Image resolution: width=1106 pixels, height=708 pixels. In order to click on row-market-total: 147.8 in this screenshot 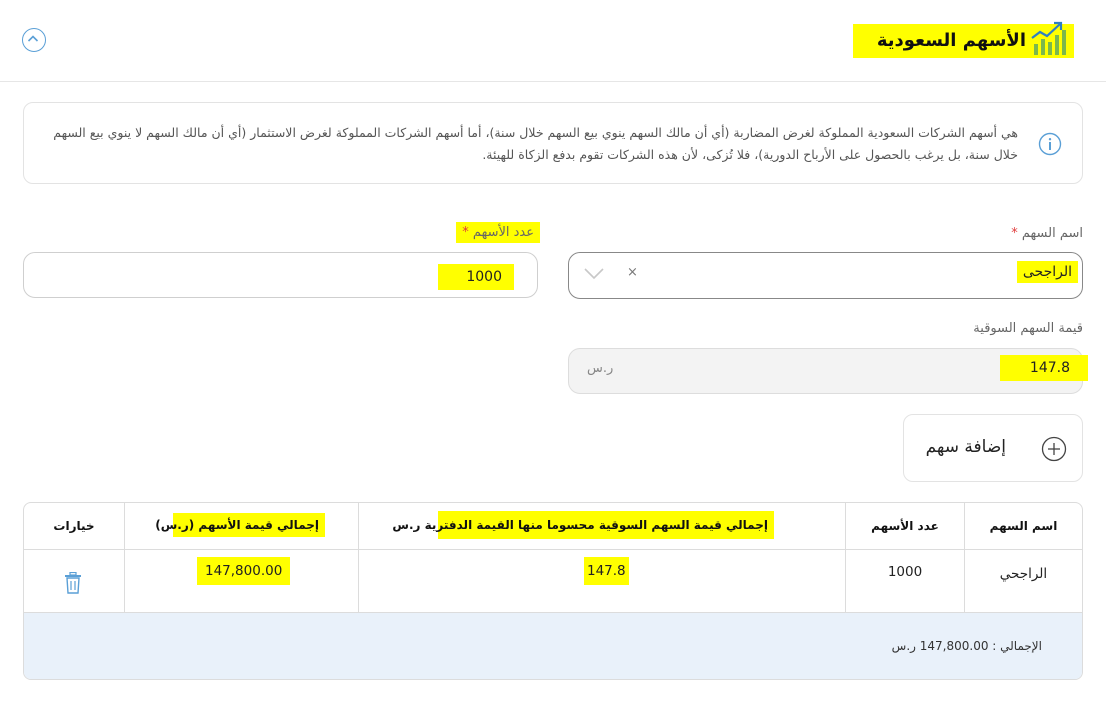, I will do `click(606, 571)`.